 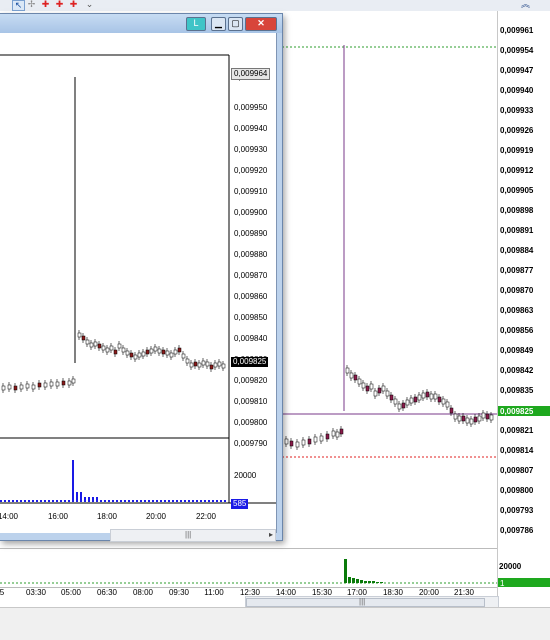 I want to click on window-candles, so click(x=113, y=361).